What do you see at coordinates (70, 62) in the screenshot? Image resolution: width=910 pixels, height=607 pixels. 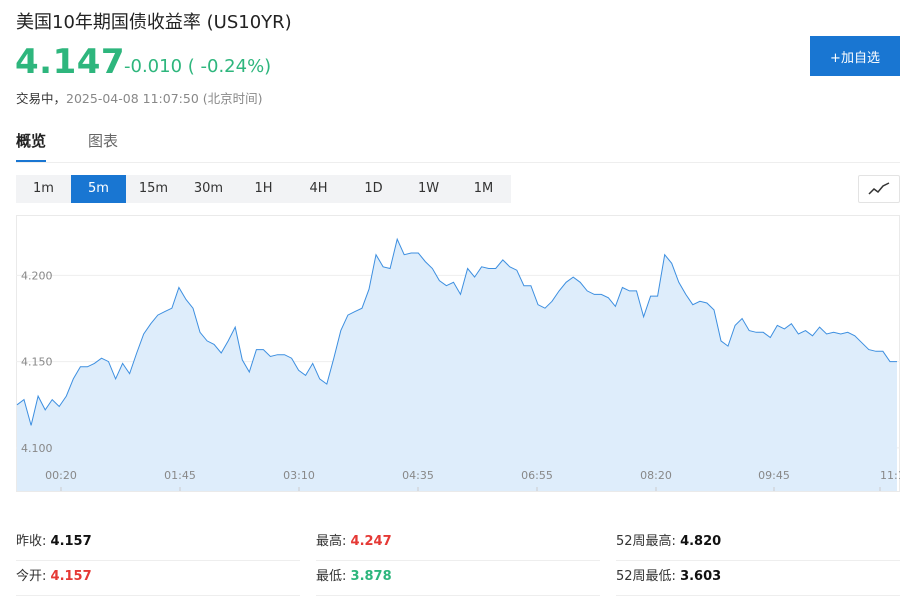 I see `current-price: 4.147` at bounding box center [70, 62].